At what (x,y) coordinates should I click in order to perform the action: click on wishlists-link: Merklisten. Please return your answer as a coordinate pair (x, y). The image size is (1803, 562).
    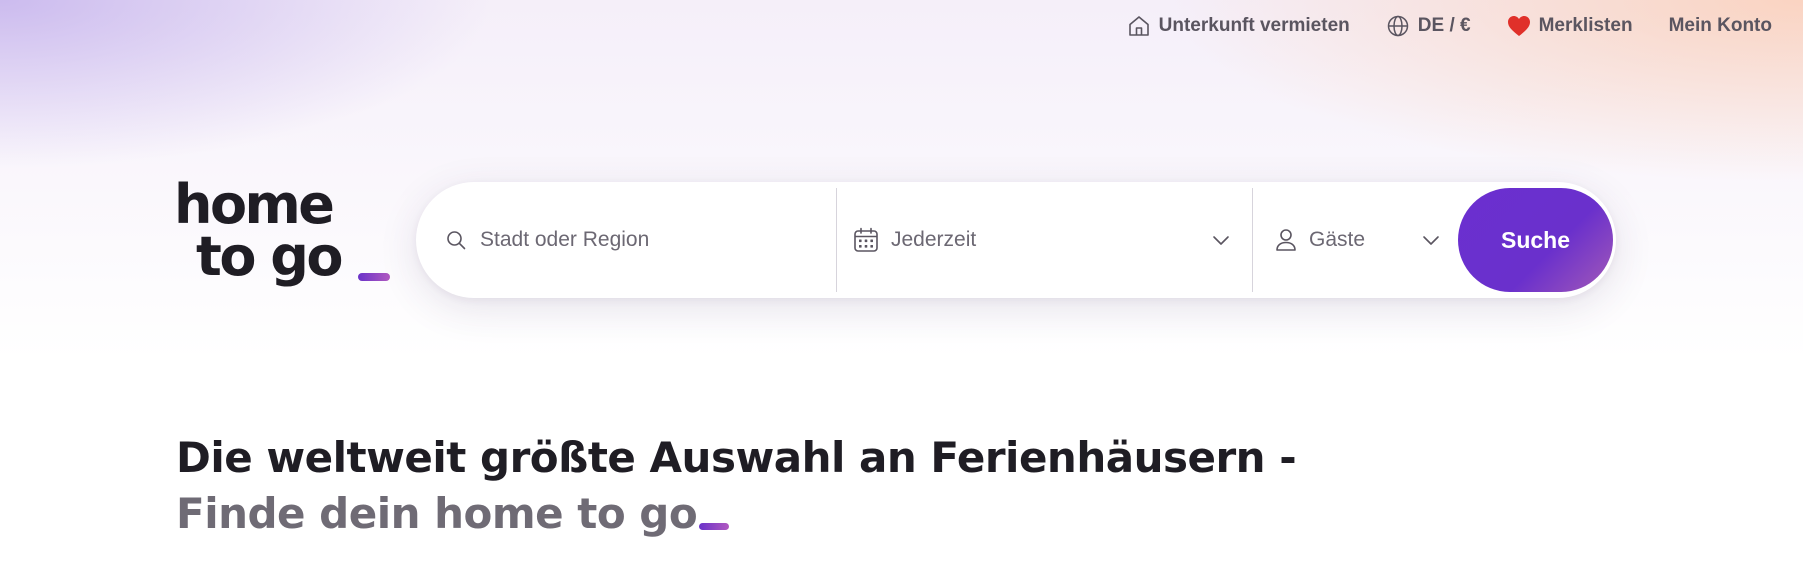
    Looking at the image, I should click on (1570, 26).